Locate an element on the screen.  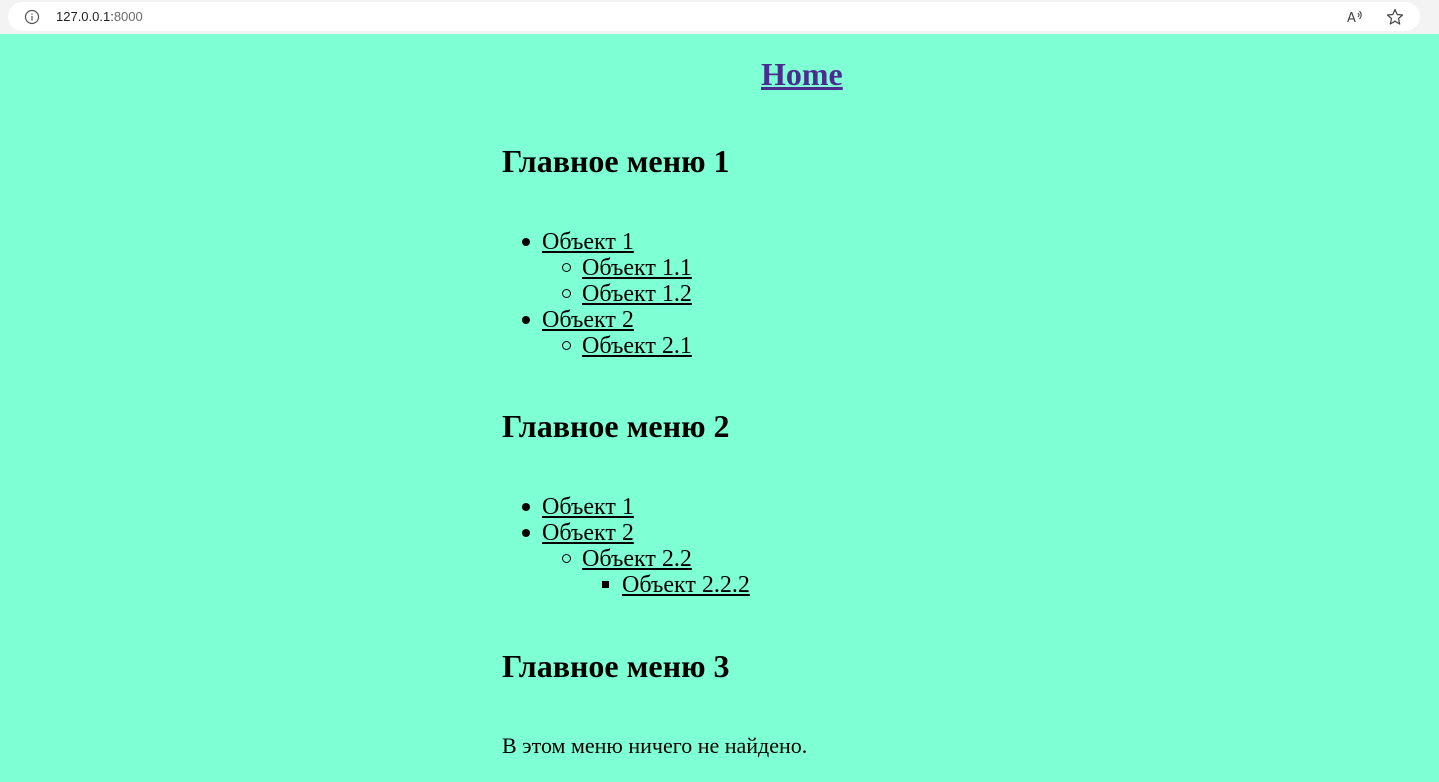
menu1-item-1-1-link: Объект 1.1 is located at coordinates (637, 268).